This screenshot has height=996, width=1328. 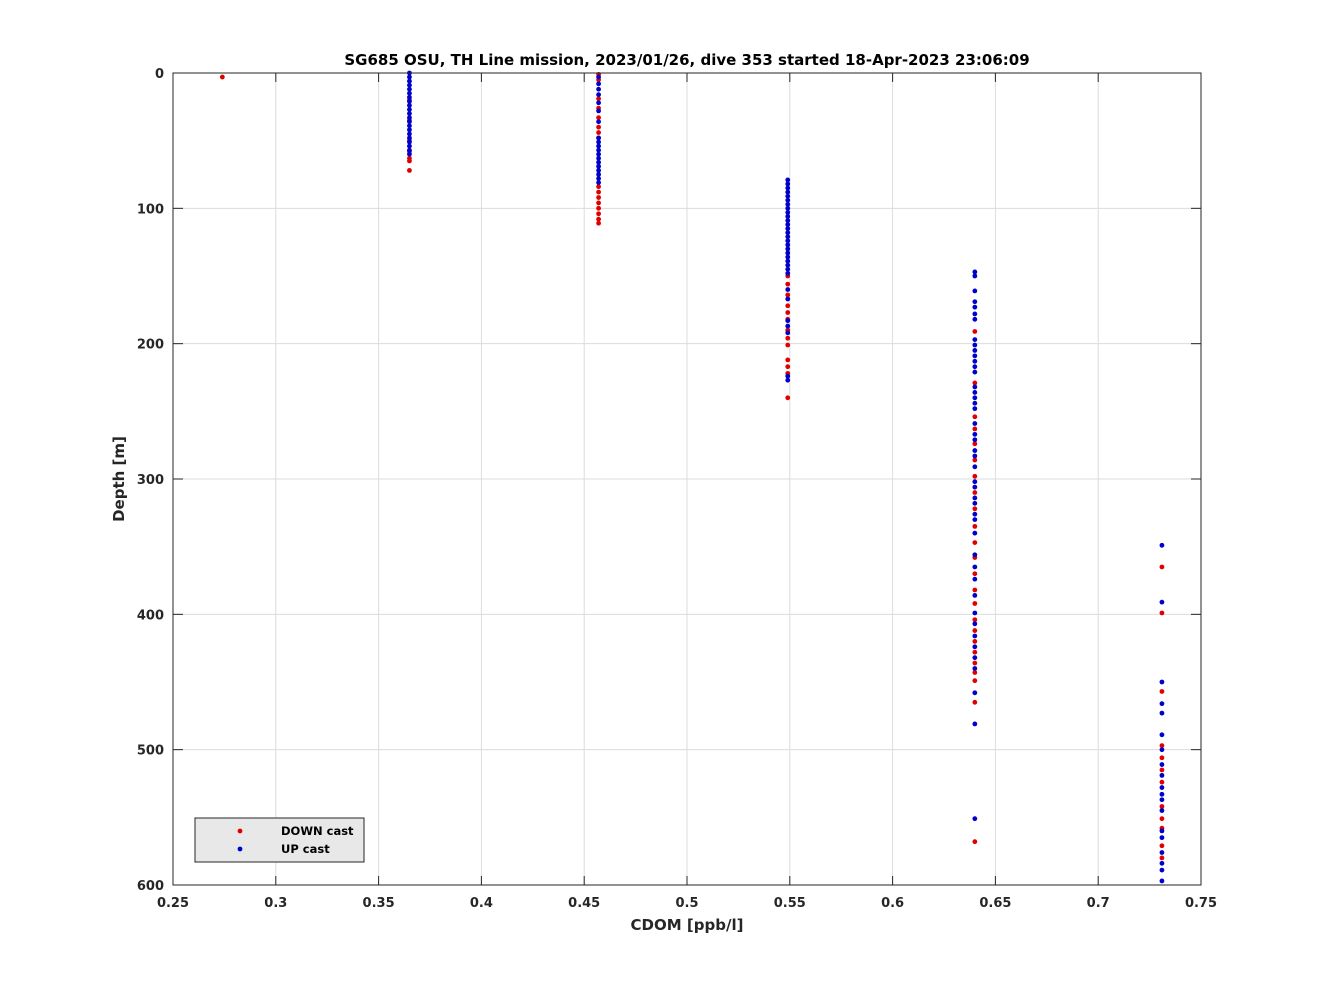 What do you see at coordinates (150, 751) in the screenshot?
I see `y-tick-label: 500` at bounding box center [150, 751].